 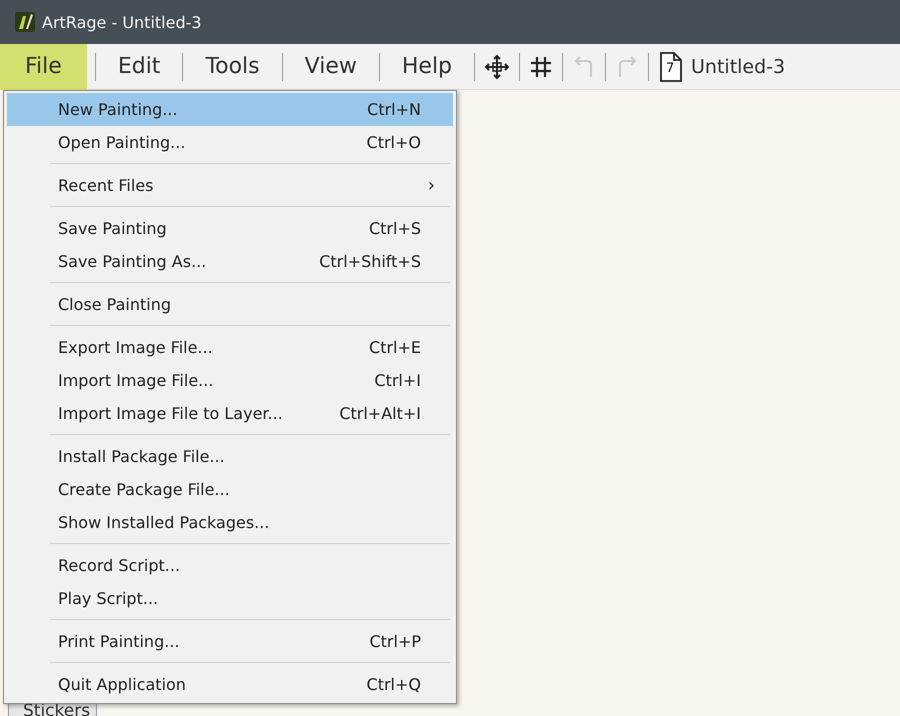 I want to click on menu-option: Save Painting Ctrl+S, so click(x=230, y=228).